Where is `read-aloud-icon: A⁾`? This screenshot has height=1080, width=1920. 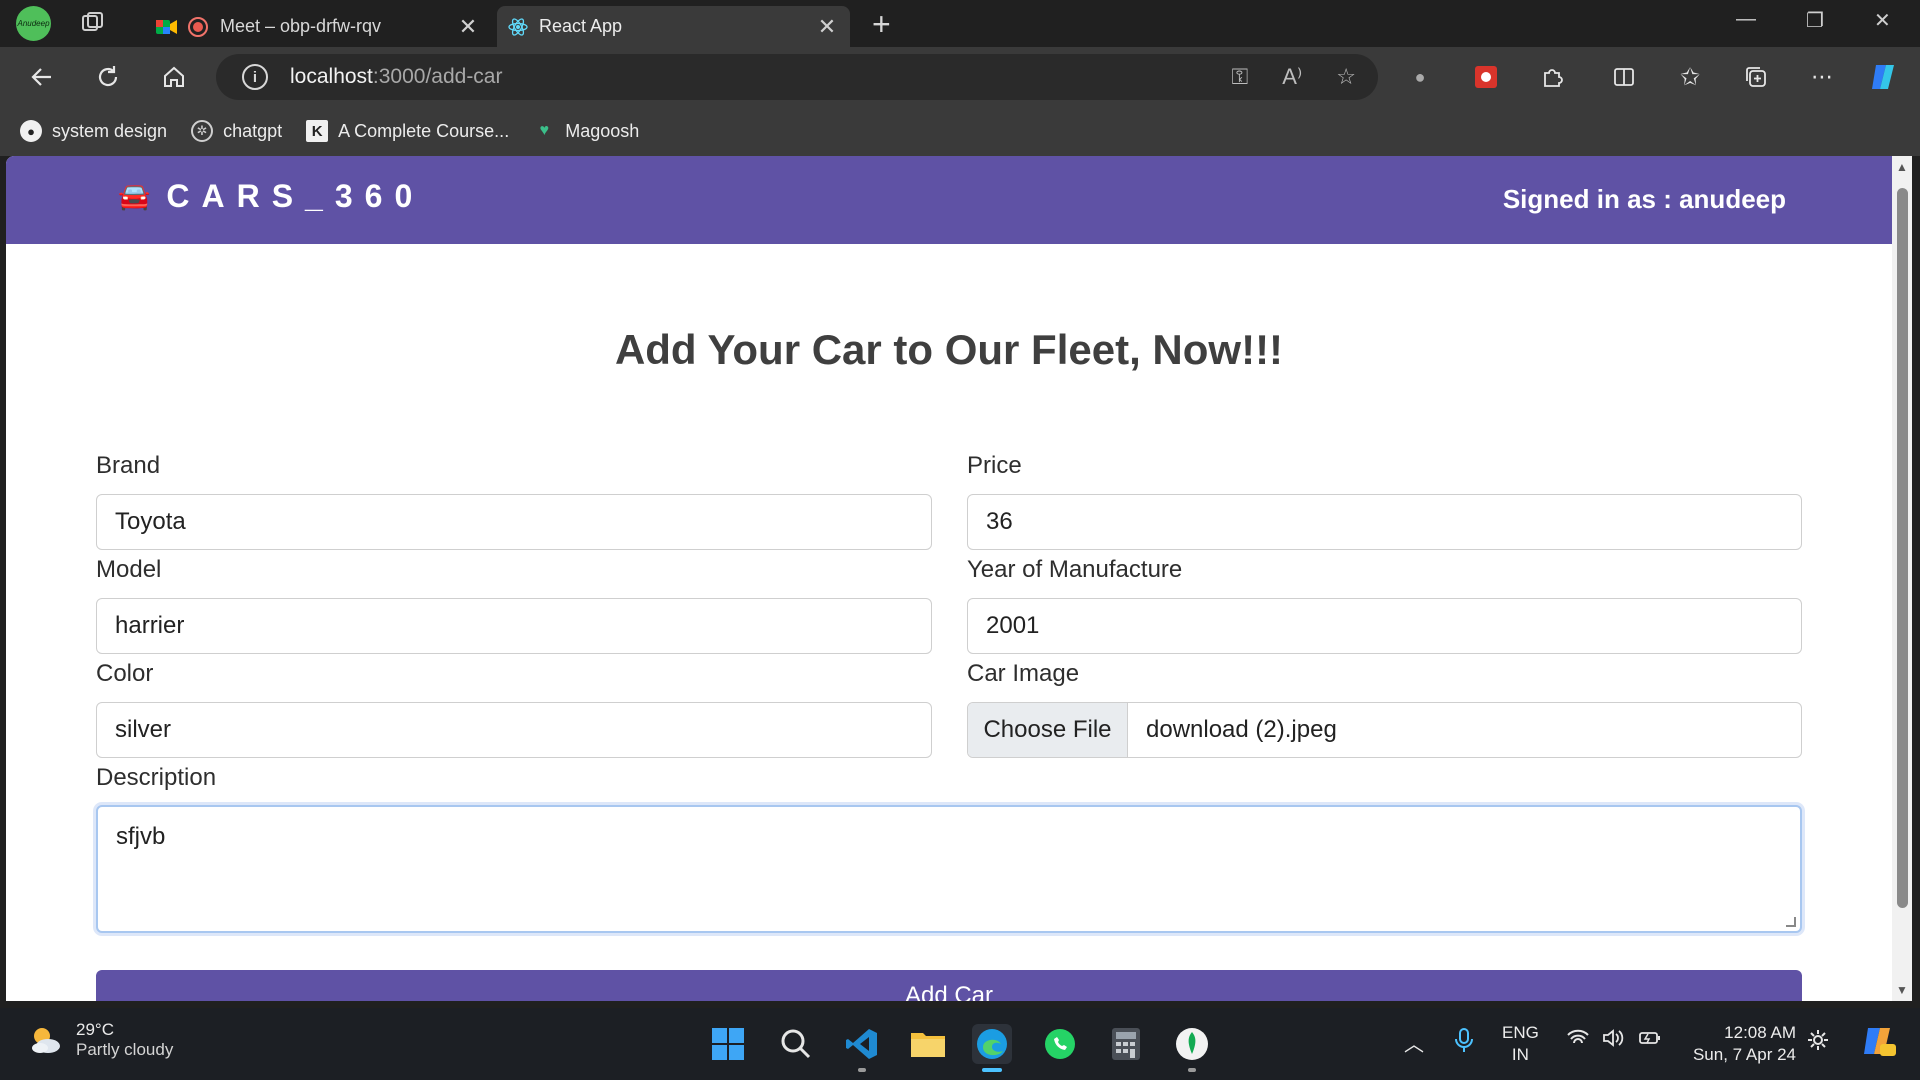 read-aloud-icon: A⁾ is located at coordinates (1292, 77).